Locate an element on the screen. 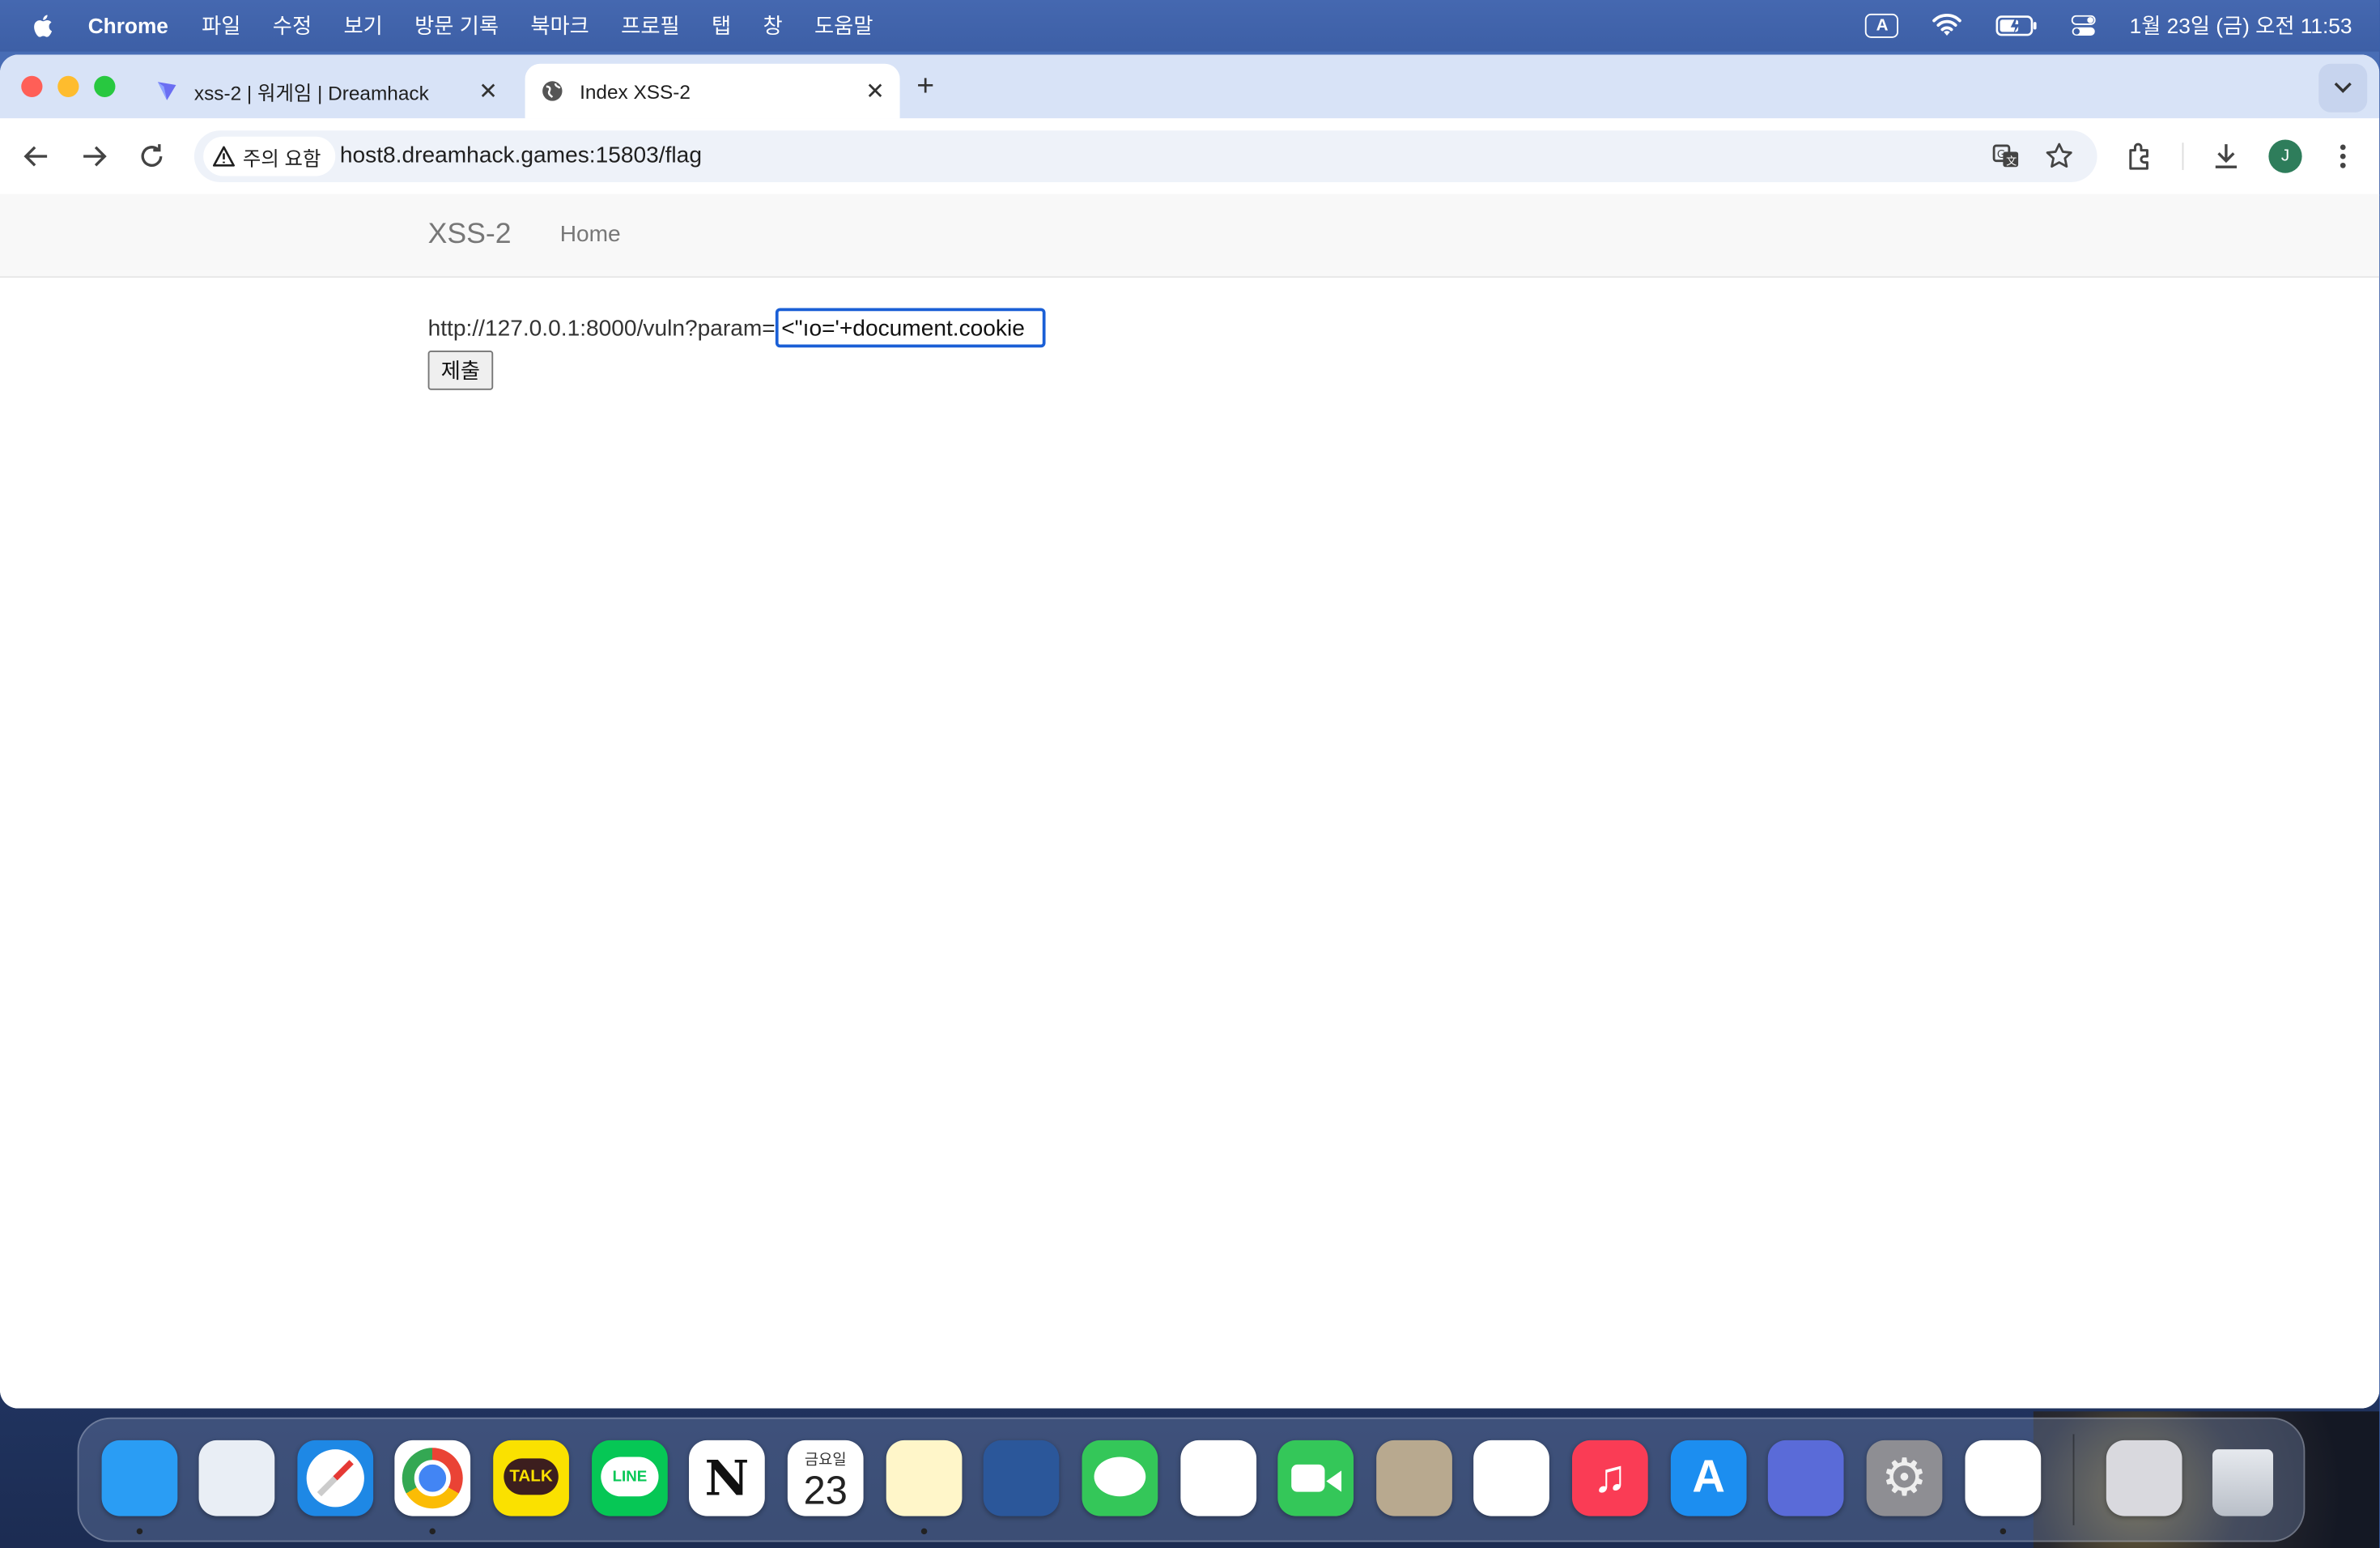  svg-text: G is located at coordinates (2001, 155).